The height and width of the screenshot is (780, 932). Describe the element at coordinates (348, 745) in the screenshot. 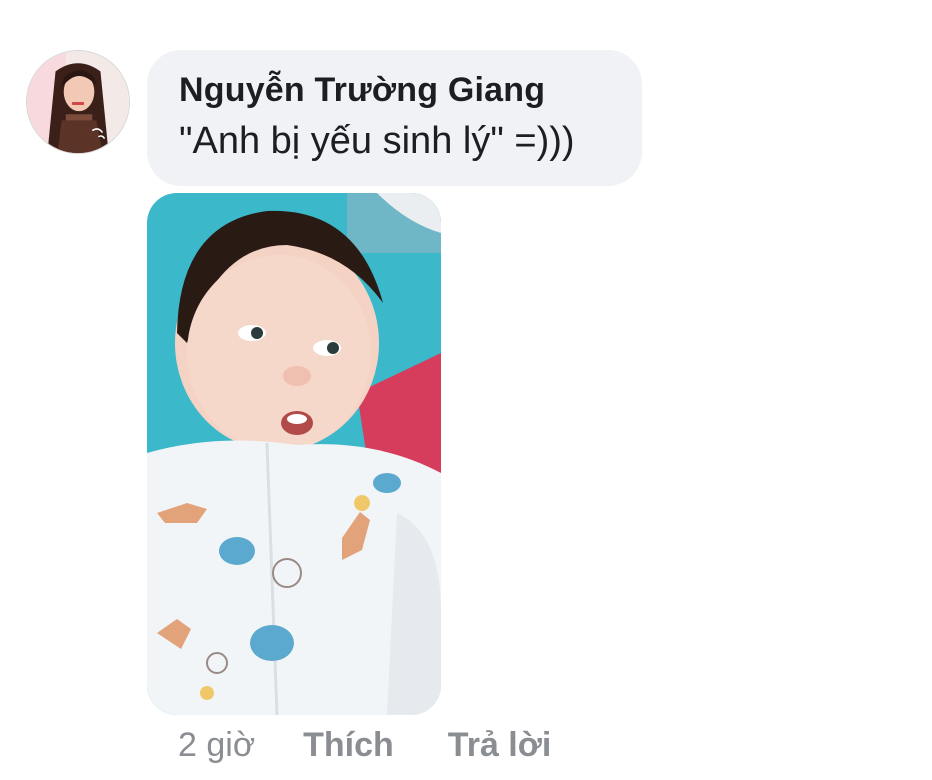

I see `like-button: Thích` at that location.